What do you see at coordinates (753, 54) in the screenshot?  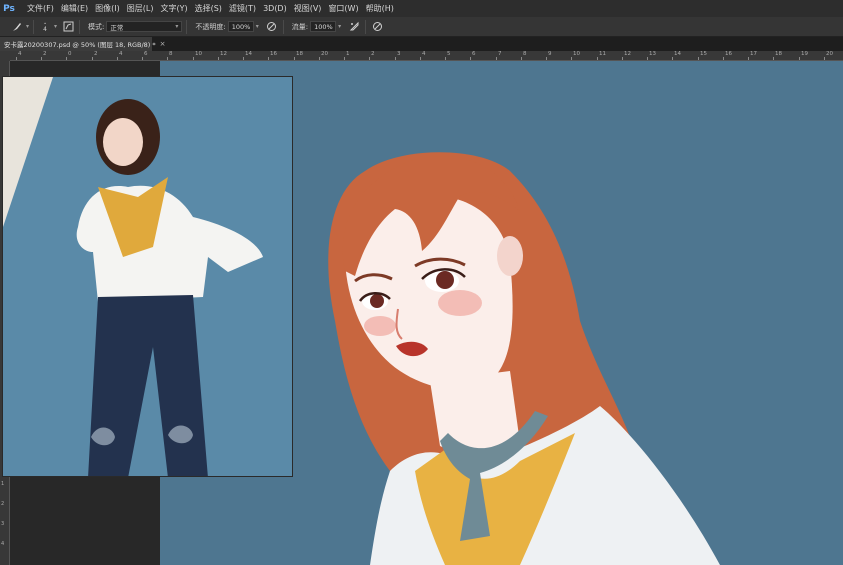 I see `ruler-tick-label: 17` at bounding box center [753, 54].